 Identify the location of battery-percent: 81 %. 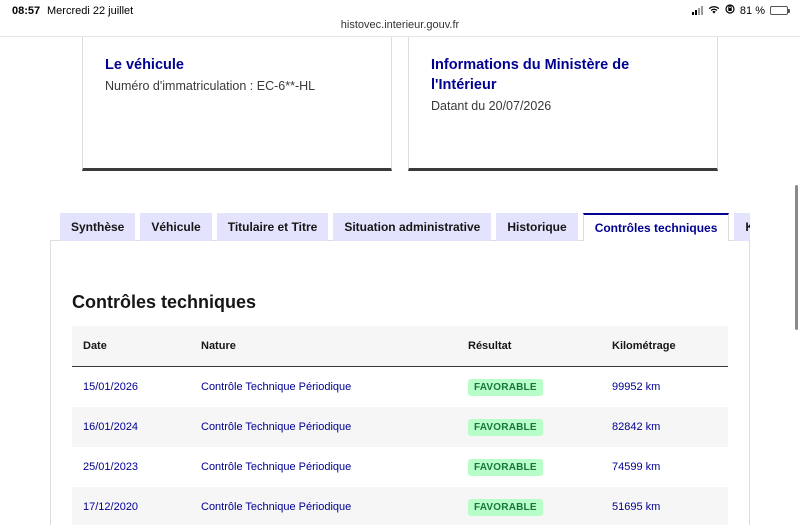
(752, 10).